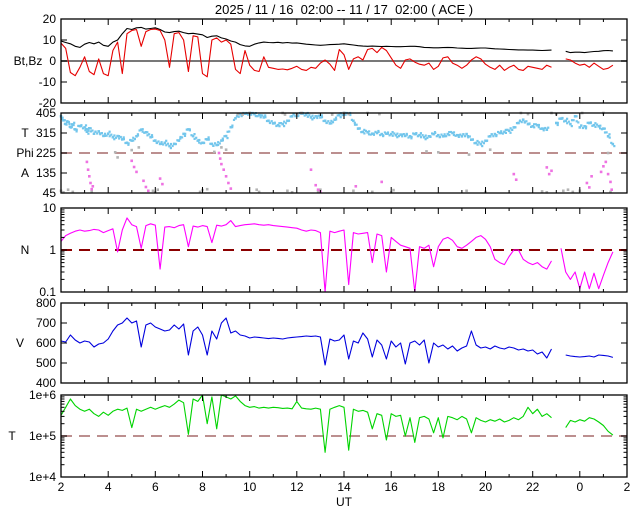  What do you see at coordinates (344, 153) in the screenshot?
I see `panel-frame` at bounding box center [344, 153].